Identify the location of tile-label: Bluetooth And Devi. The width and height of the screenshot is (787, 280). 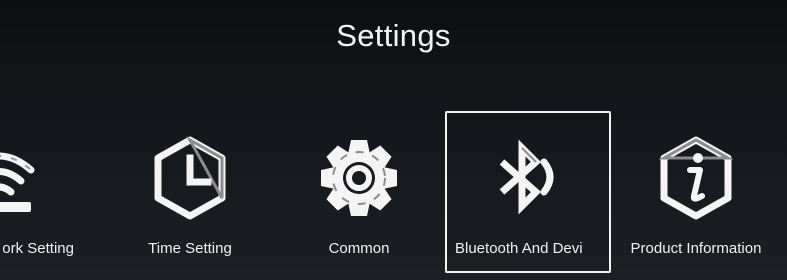
(519, 248).